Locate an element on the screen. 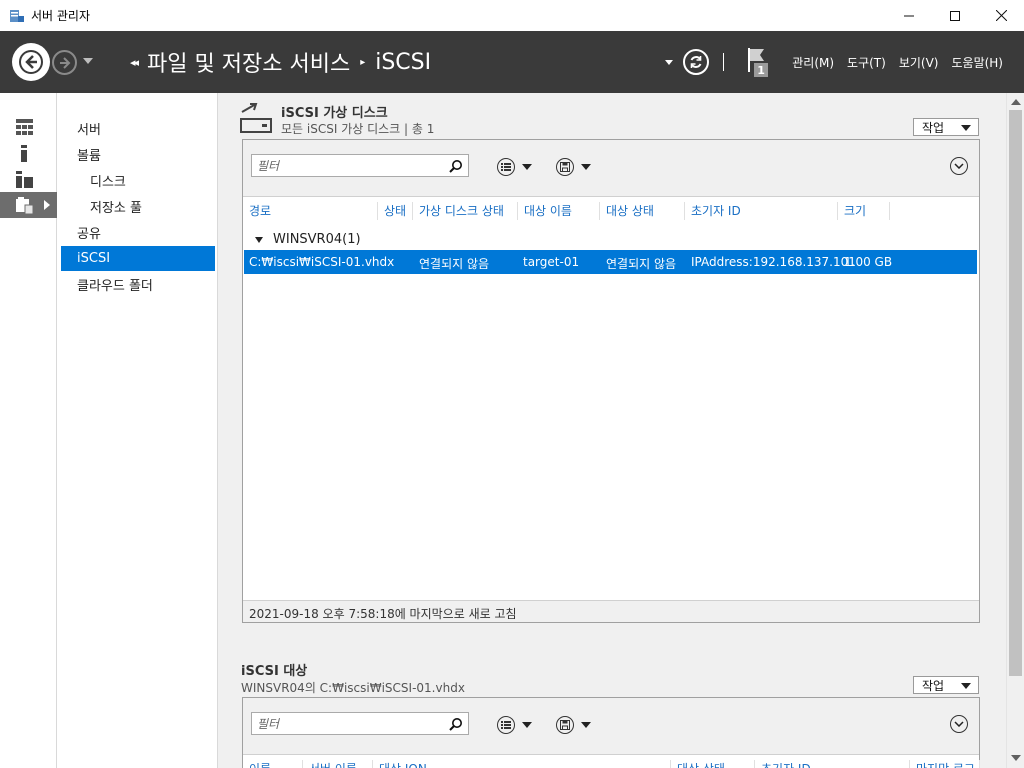  nav-servers: 서버 is located at coordinates (138, 128).